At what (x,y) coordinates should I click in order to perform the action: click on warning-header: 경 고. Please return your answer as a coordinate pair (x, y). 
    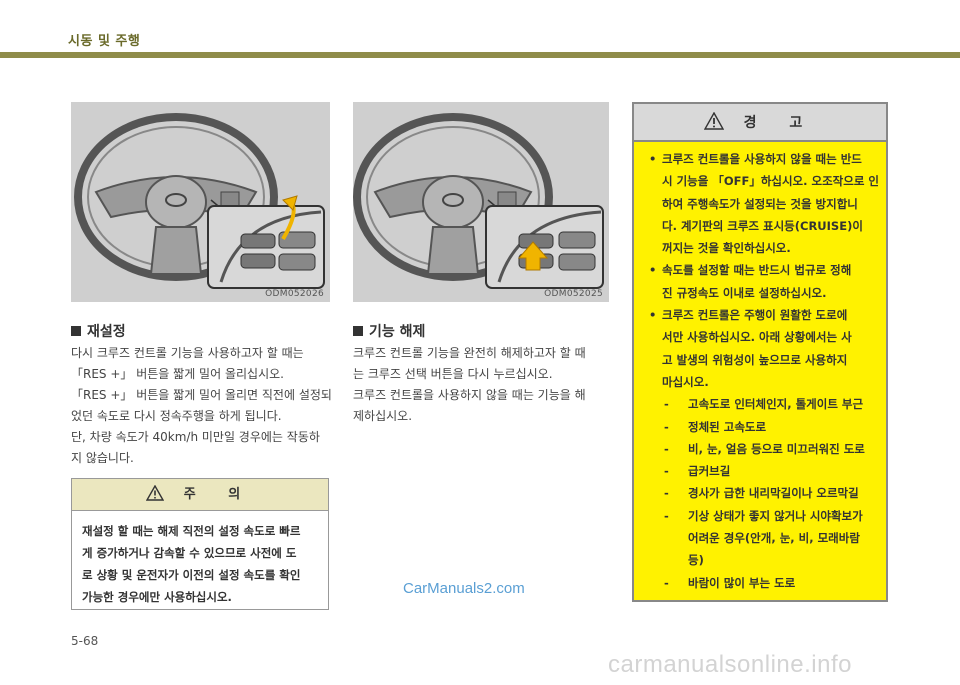
    Looking at the image, I should click on (760, 123).